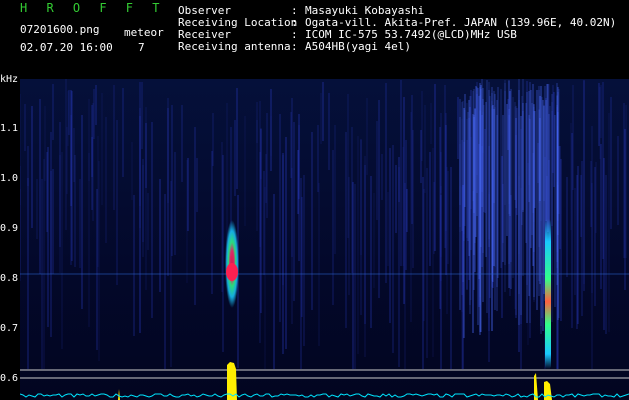 This screenshot has width=629, height=400. I want to click on meteor-echo-core, so click(232, 272).